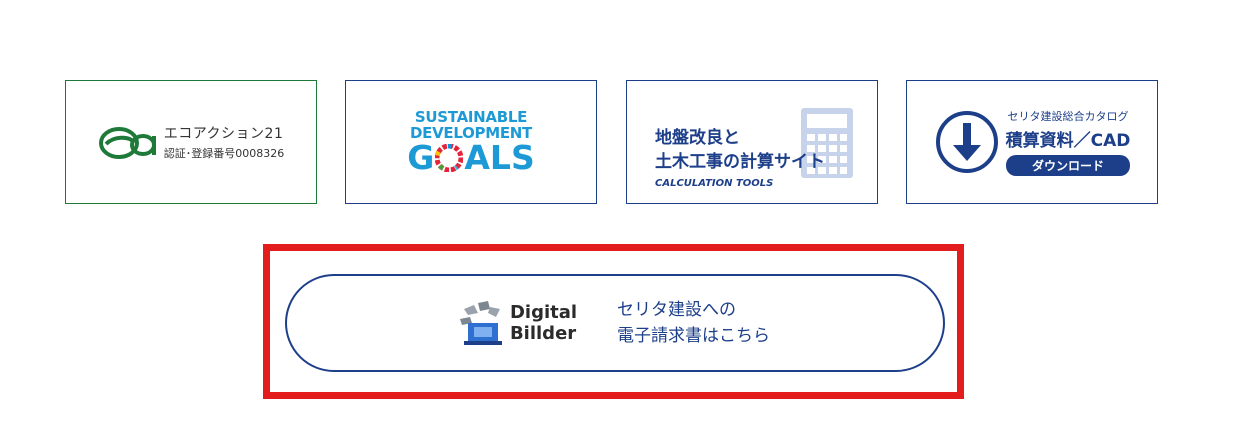  I want to click on calculation-tools-banner: 地盤改良と 土木工事の計算サイト CALCULATION TOOLS, so click(752, 142).